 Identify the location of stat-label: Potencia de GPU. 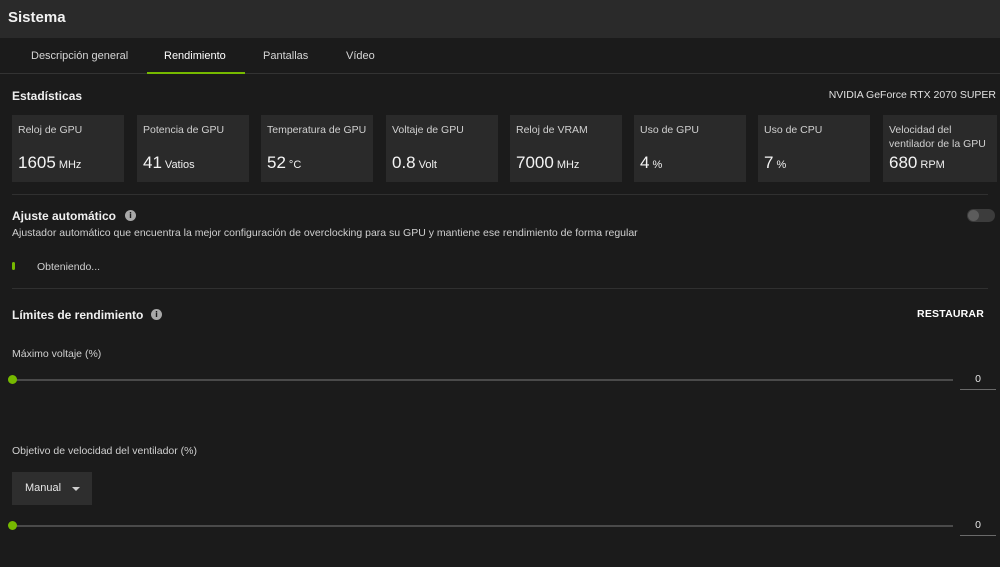
(184, 130).